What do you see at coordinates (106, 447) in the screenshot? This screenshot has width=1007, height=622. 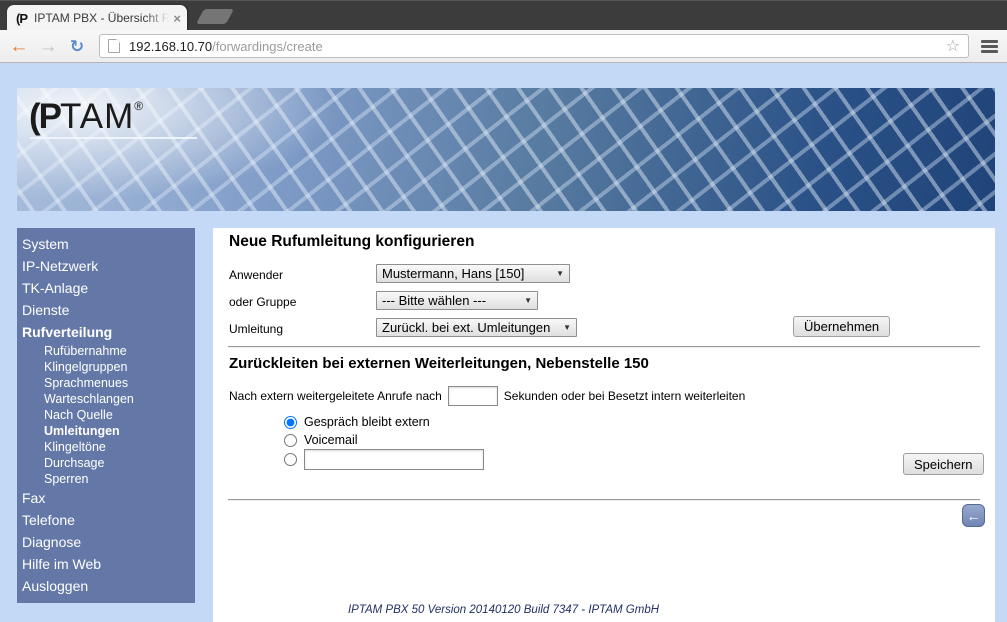 I see `sidebar-item-klingeltoene: Klingeltöne` at bounding box center [106, 447].